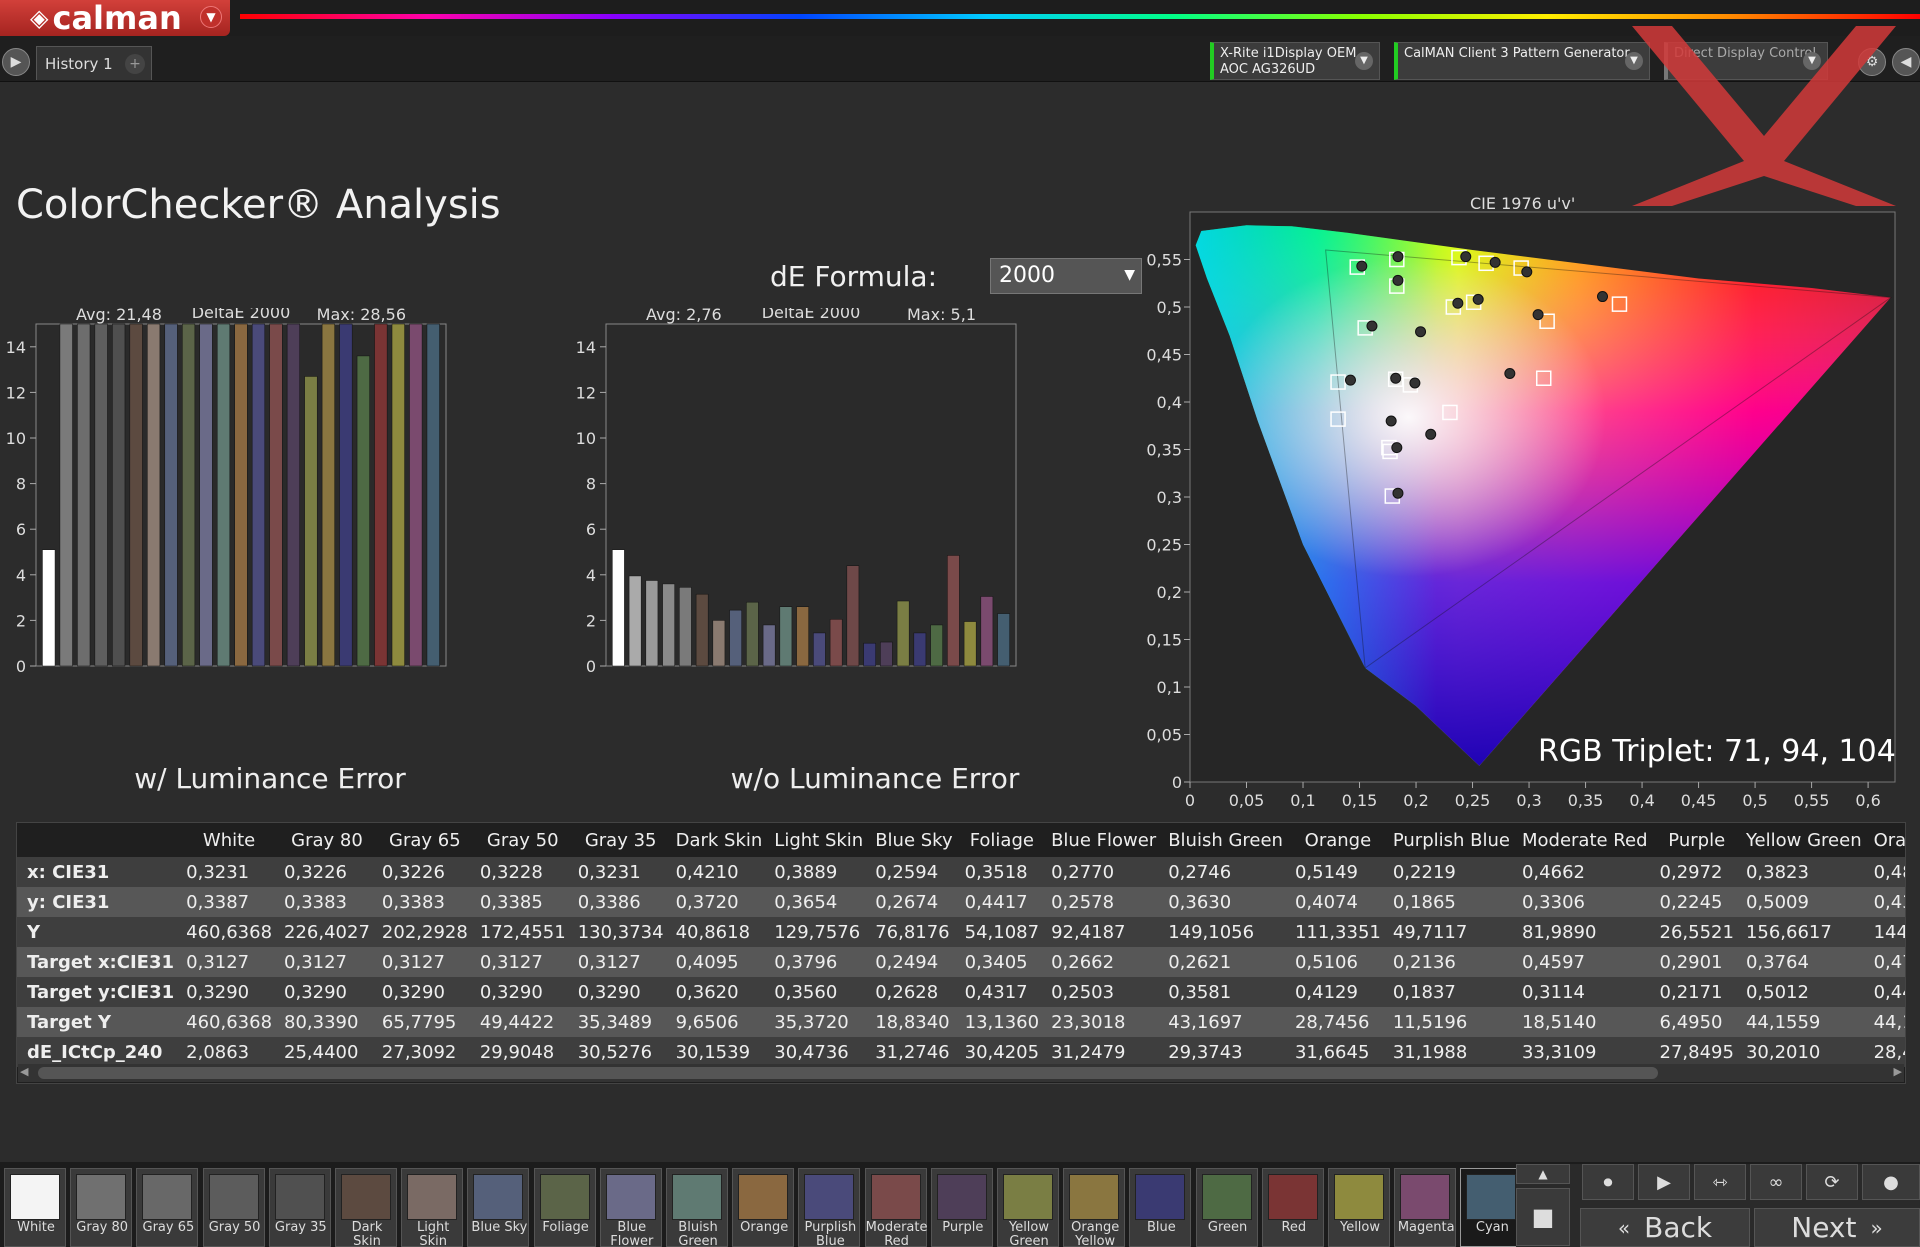 Image resolution: width=1920 pixels, height=1247 pixels. I want to click on table-cell: 31,2746, so click(914, 1052).